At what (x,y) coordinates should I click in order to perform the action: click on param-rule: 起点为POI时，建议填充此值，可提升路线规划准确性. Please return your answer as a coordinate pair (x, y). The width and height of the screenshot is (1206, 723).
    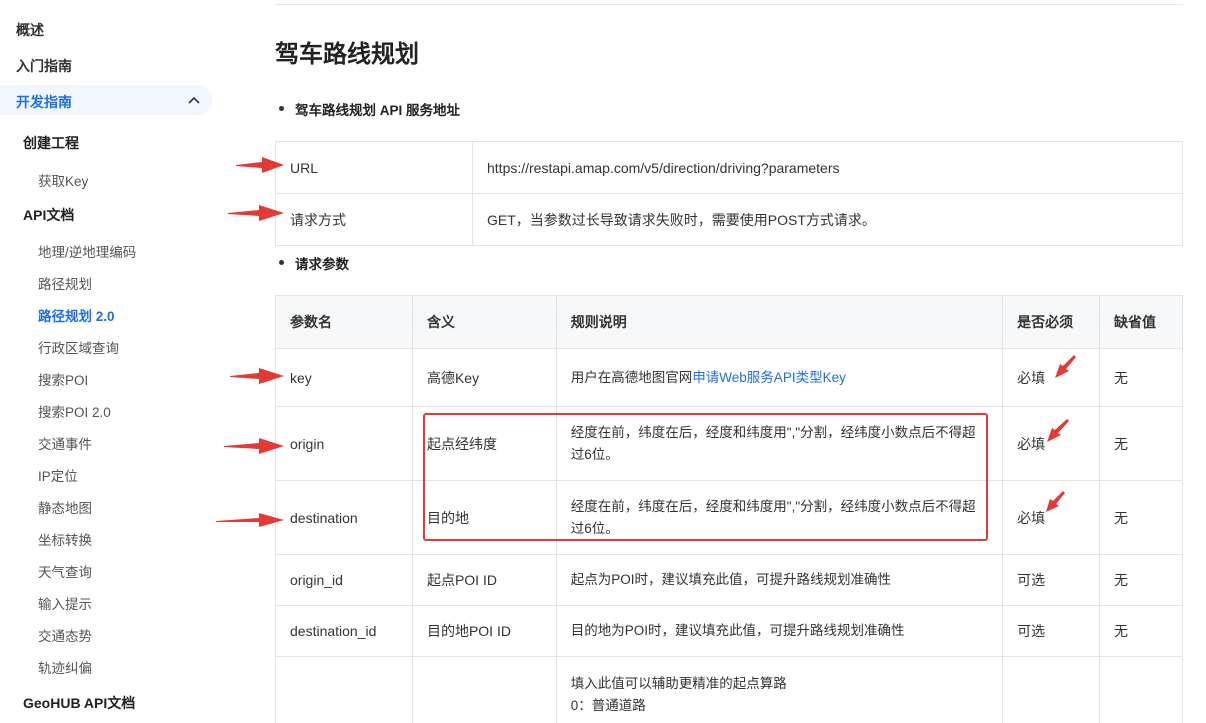
    Looking at the image, I should click on (779, 580).